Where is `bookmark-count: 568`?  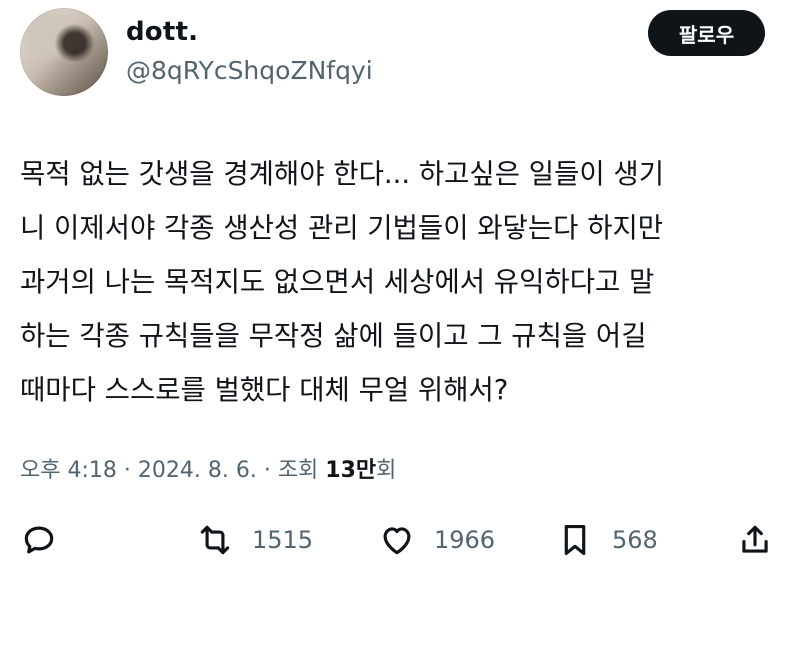
bookmark-count: 568 is located at coordinates (635, 540).